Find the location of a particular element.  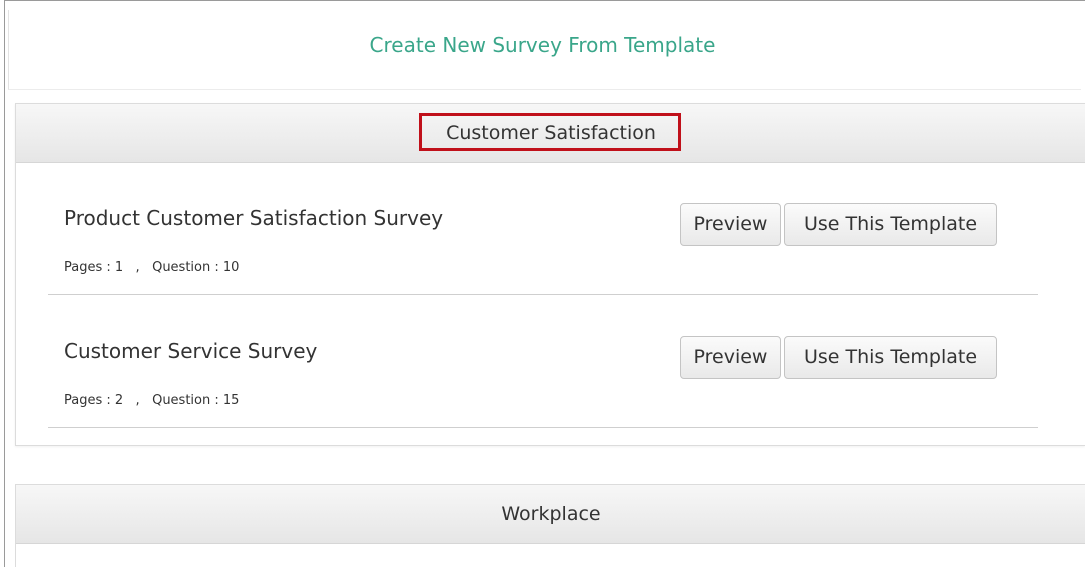

template-meta: Pages : 2 , Question : 15 is located at coordinates (152, 400).